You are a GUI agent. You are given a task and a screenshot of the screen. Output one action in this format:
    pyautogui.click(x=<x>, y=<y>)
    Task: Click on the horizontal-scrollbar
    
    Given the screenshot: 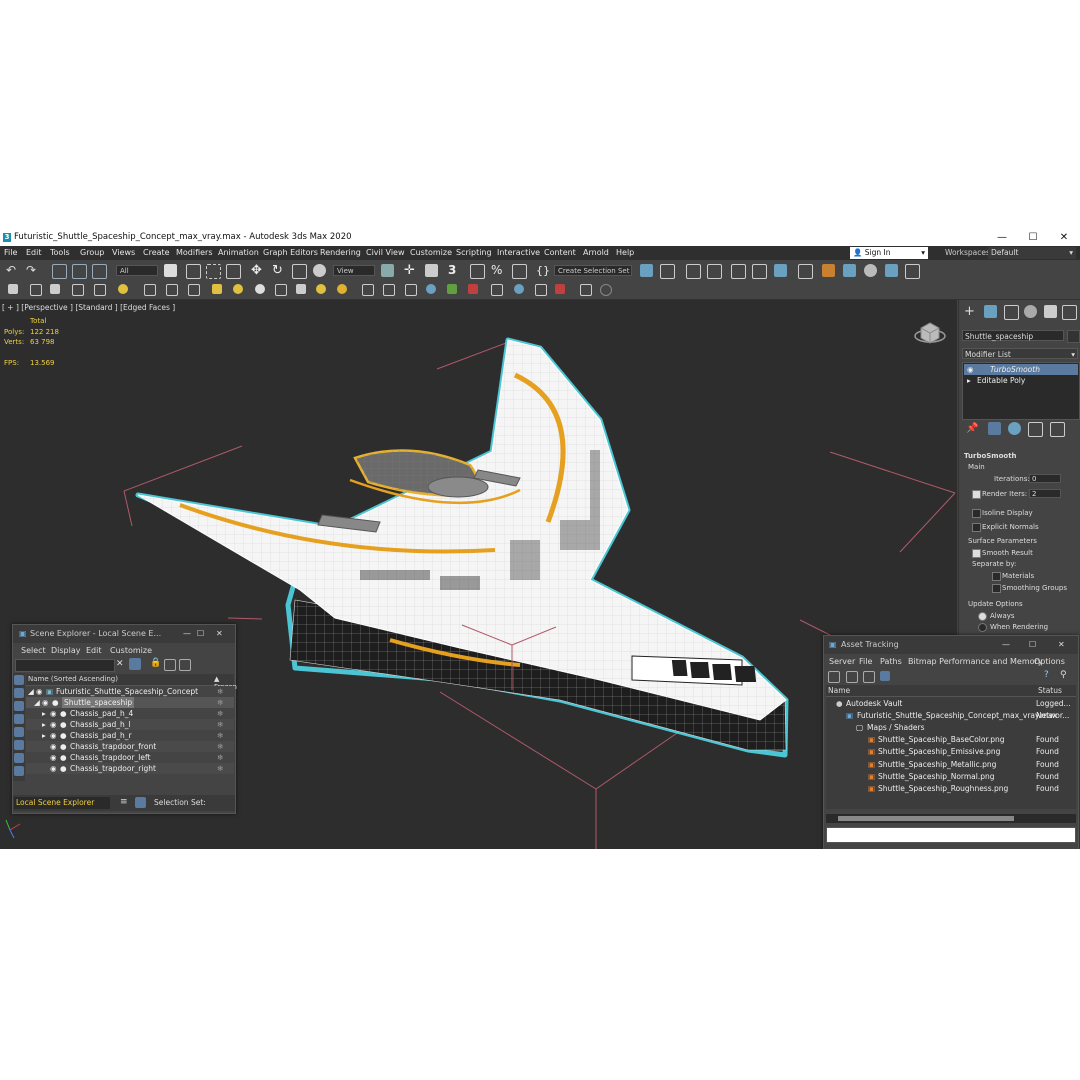 What is the action you would take?
    pyautogui.click(x=951, y=818)
    